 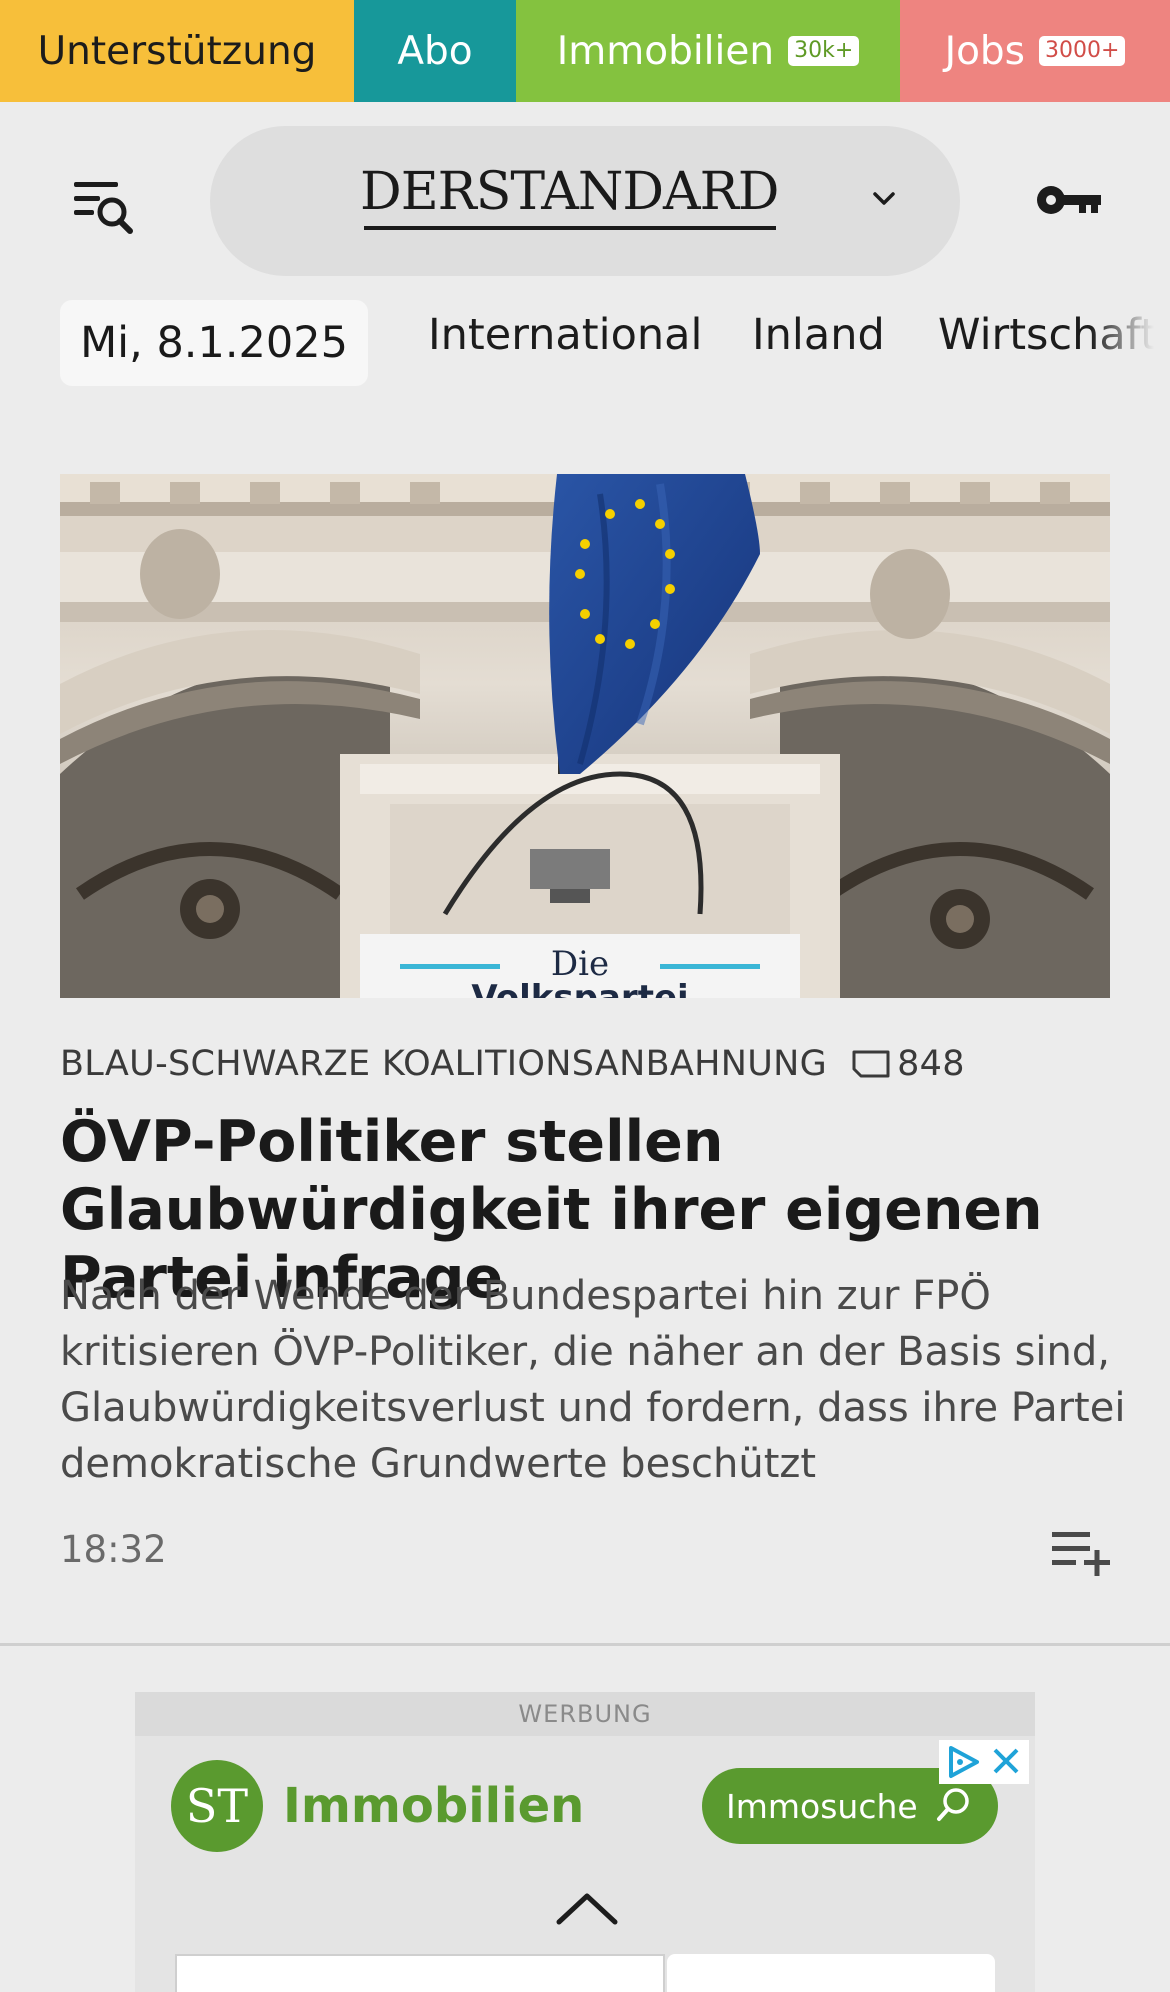 I want to click on nav-item-international: International, so click(x=565, y=335).